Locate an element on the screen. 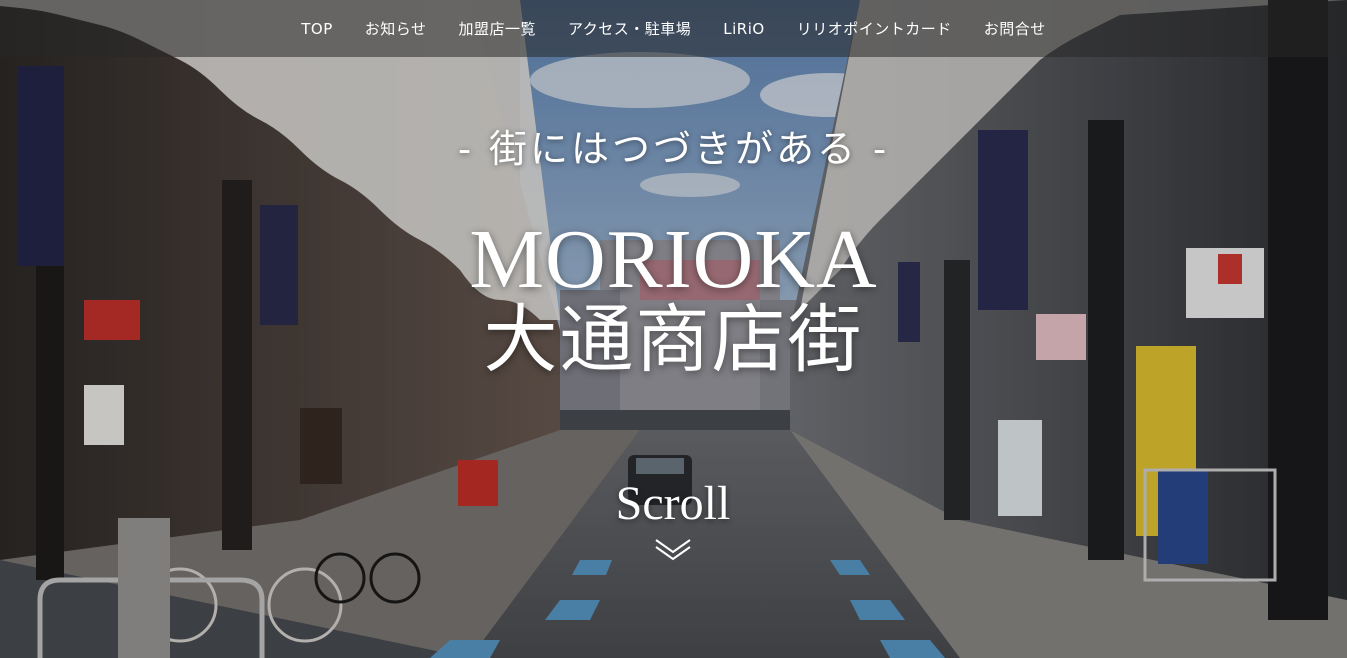 The image size is (1347, 658). nav-item-access-parking: アクセス・駐車場 is located at coordinates (629, 28).